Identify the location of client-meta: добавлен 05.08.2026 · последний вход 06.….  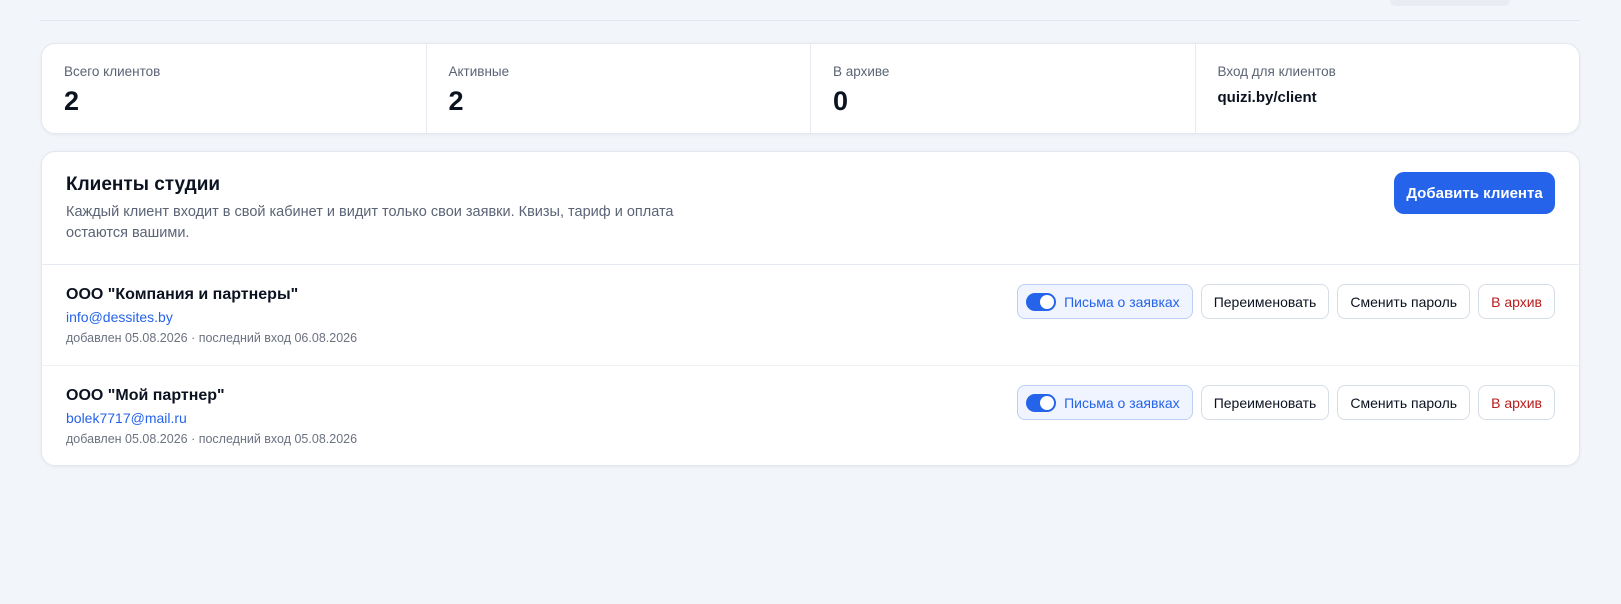
(212, 338).